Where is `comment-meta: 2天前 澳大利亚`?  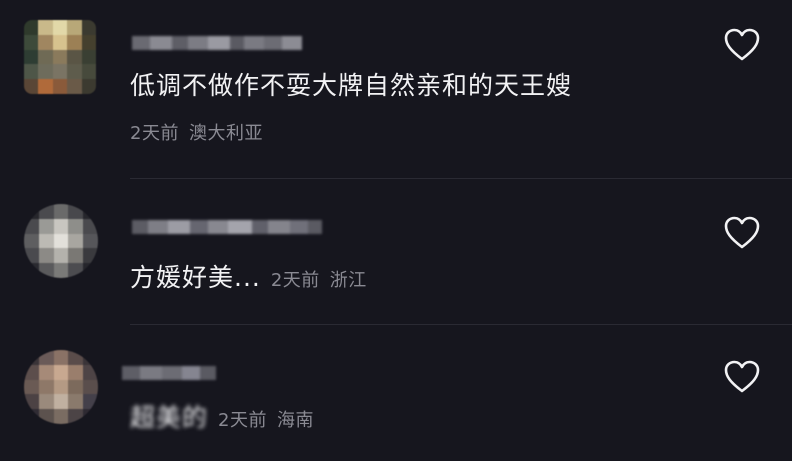 comment-meta: 2天前 澳大利亚 is located at coordinates (196, 134).